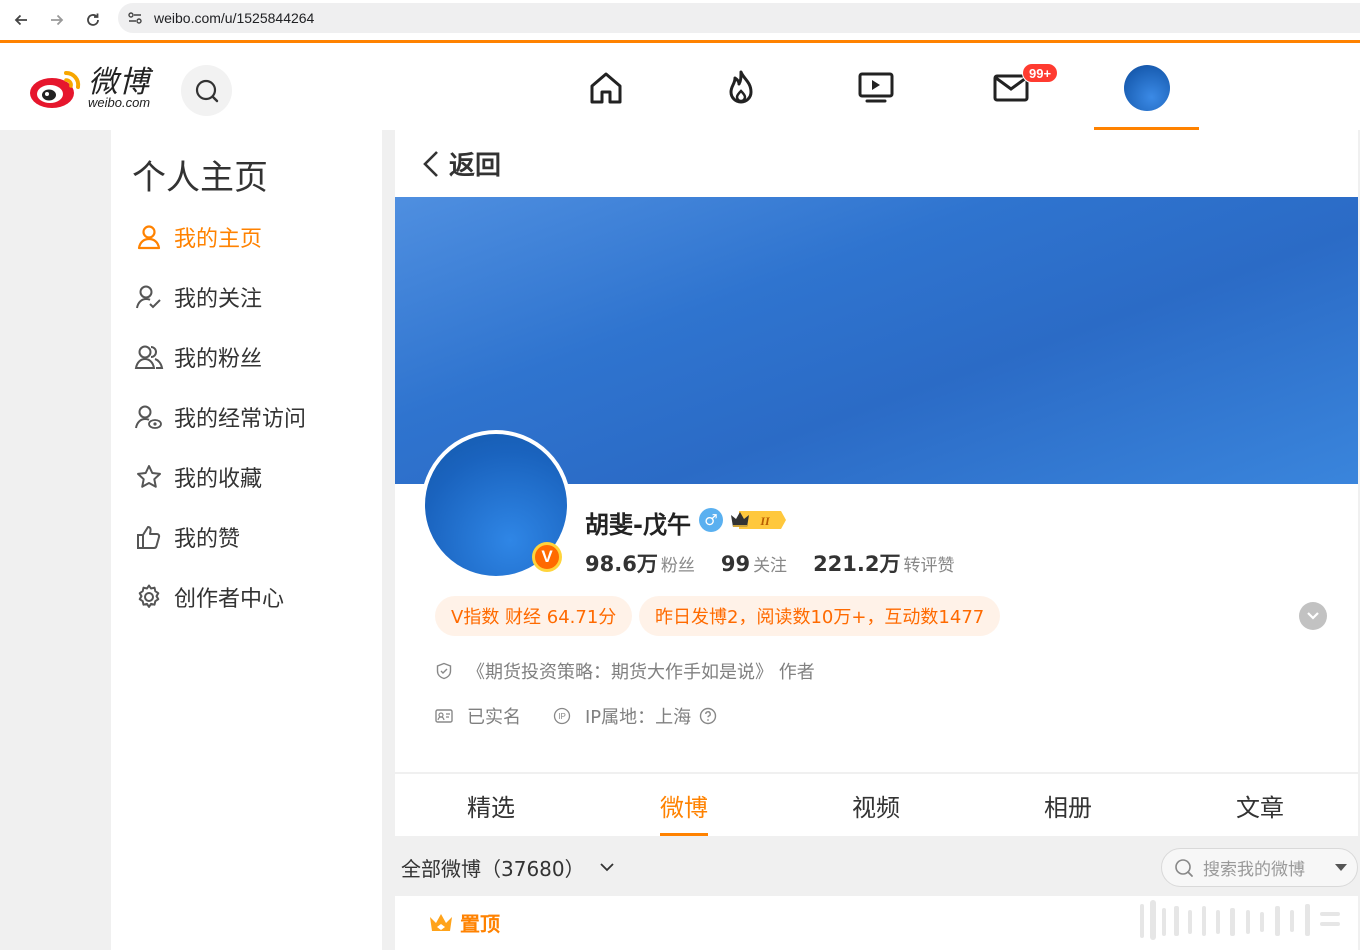 The height and width of the screenshot is (950, 1360). What do you see at coordinates (1240, 920) in the screenshot?
I see `watermark-bars-icon` at bounding box center [1240, 920].